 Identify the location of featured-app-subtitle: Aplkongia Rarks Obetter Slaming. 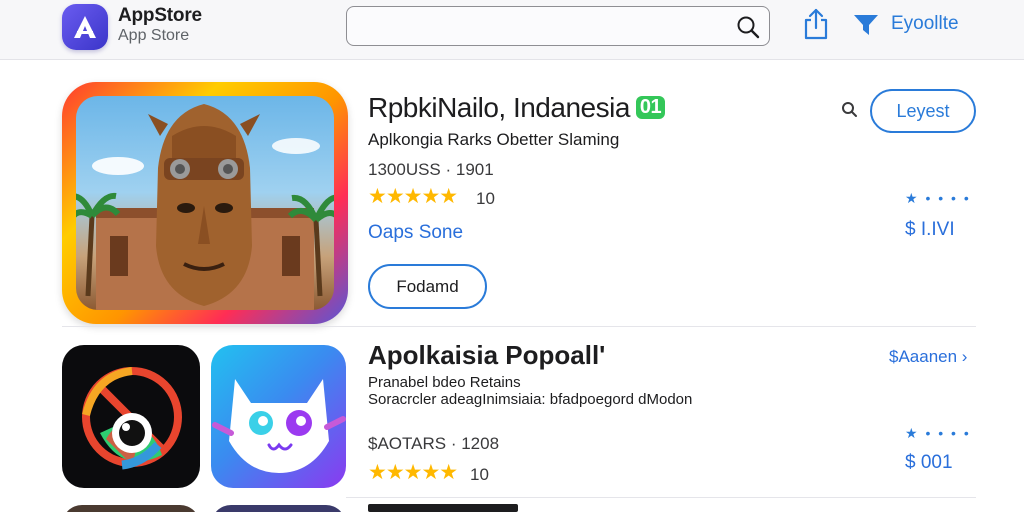
(494, 139).